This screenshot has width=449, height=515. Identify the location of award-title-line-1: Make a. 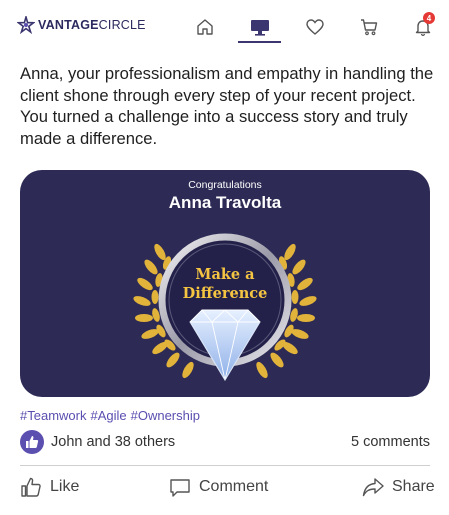
(225, 274).